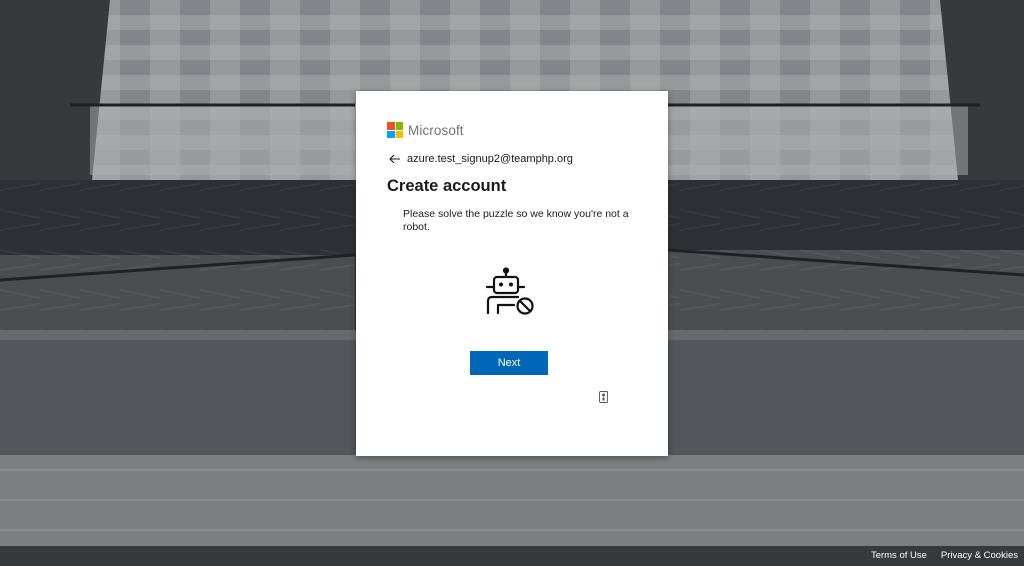 The image size is (1024, 566). Describe the element at coordinates (447, 186) in the screenshot. I see `page-title: Create account` at that location.